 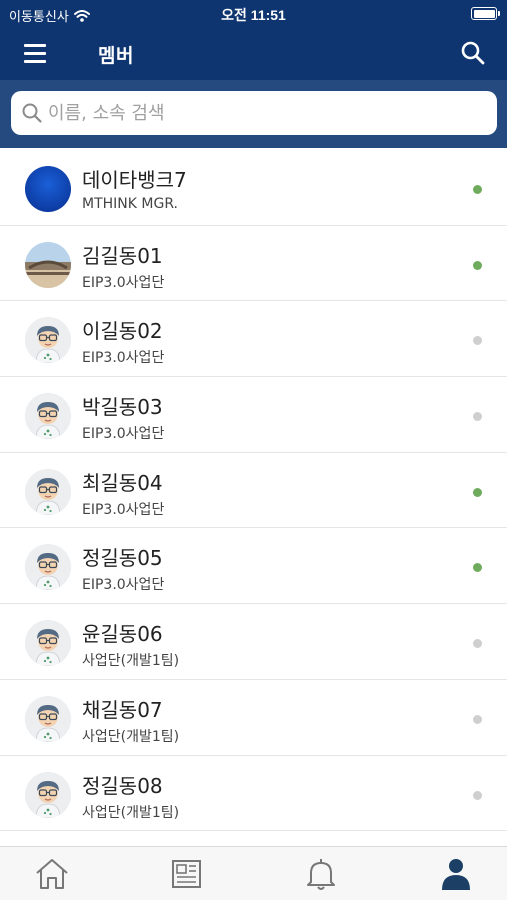 I want to click on tab-news, so click(x=186, y=874).